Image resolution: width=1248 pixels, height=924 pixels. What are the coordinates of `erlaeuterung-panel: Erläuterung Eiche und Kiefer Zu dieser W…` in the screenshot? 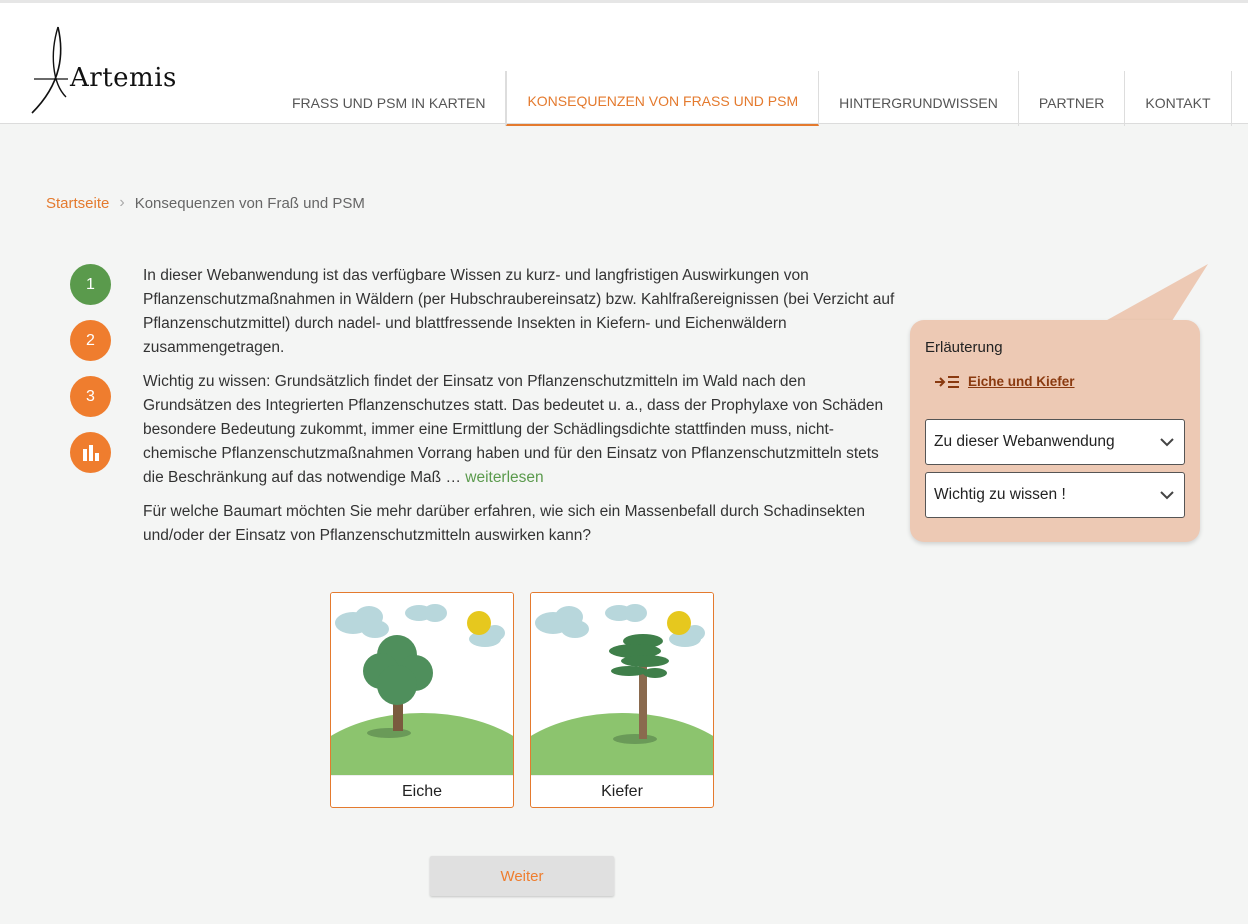 It's located at (1055, 431).